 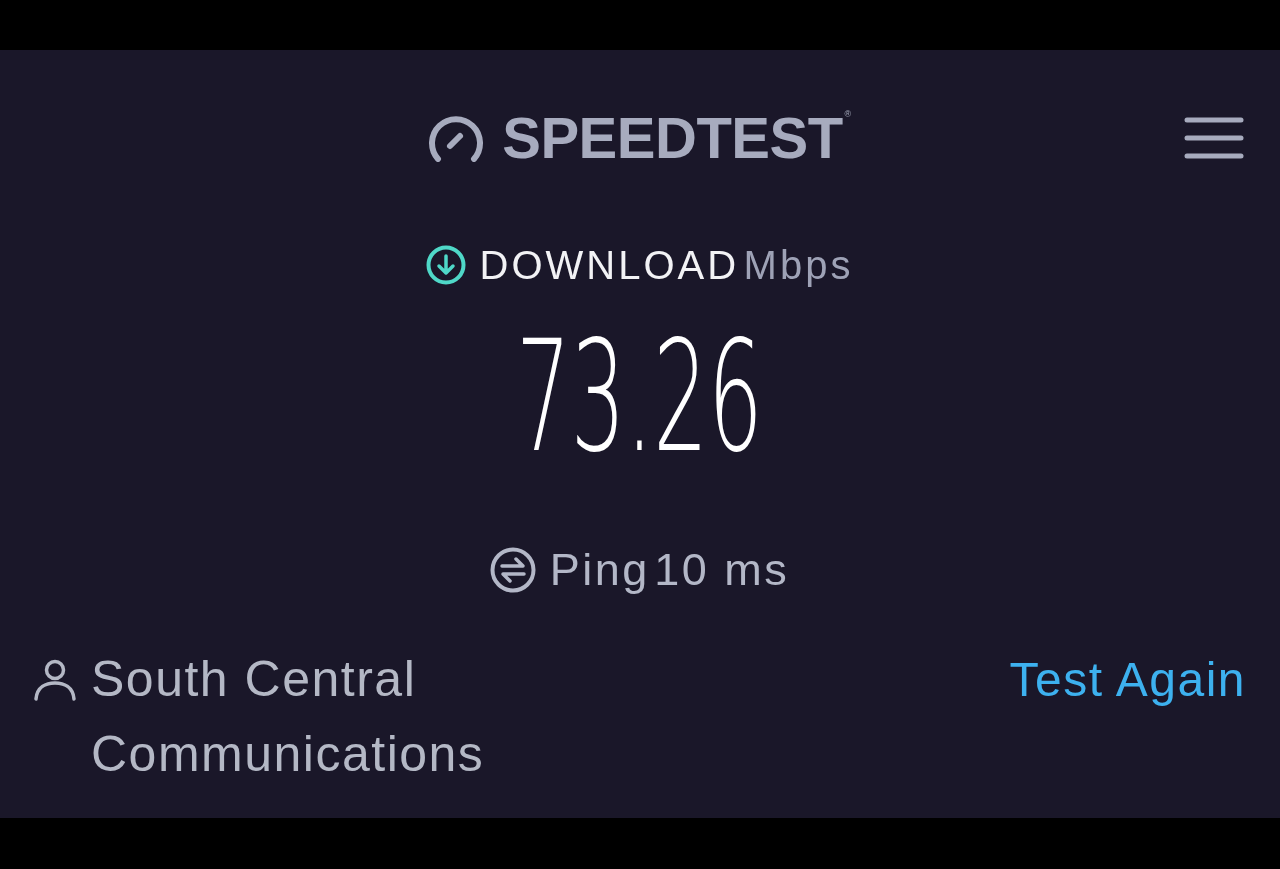 I want to click on ping-label: Ping, so click(x=599, y=569).